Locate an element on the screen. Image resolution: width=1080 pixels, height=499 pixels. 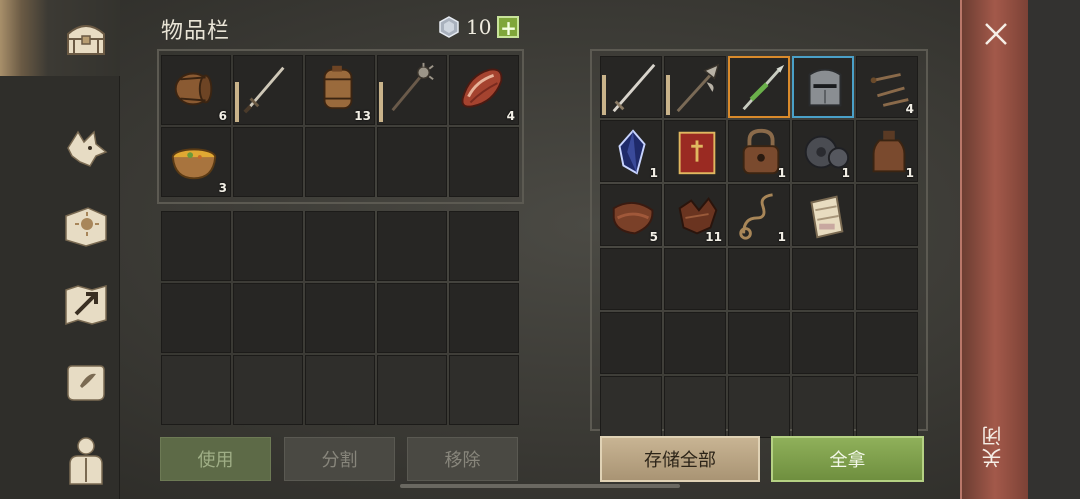
halberd-icon is located at coordinates (698, 88).